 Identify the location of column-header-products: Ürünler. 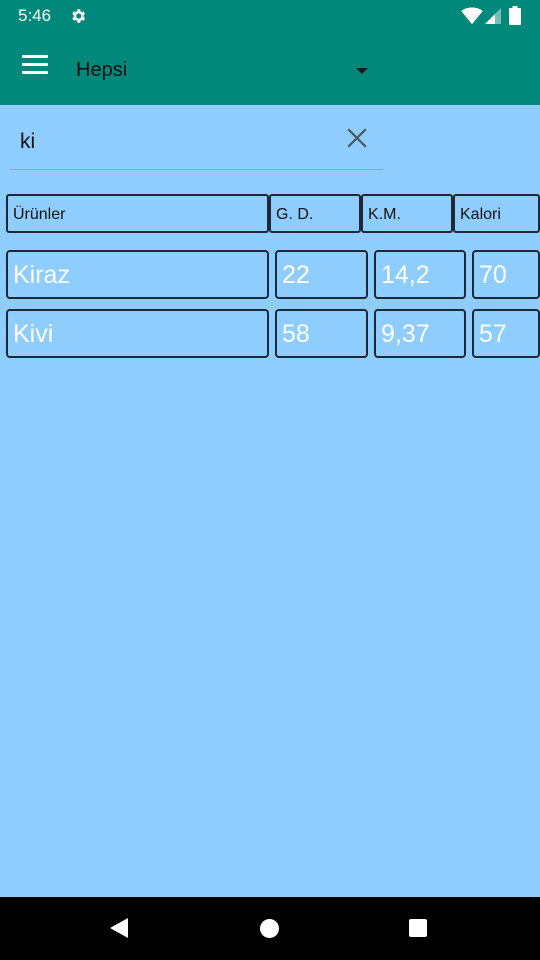
(137, 213).